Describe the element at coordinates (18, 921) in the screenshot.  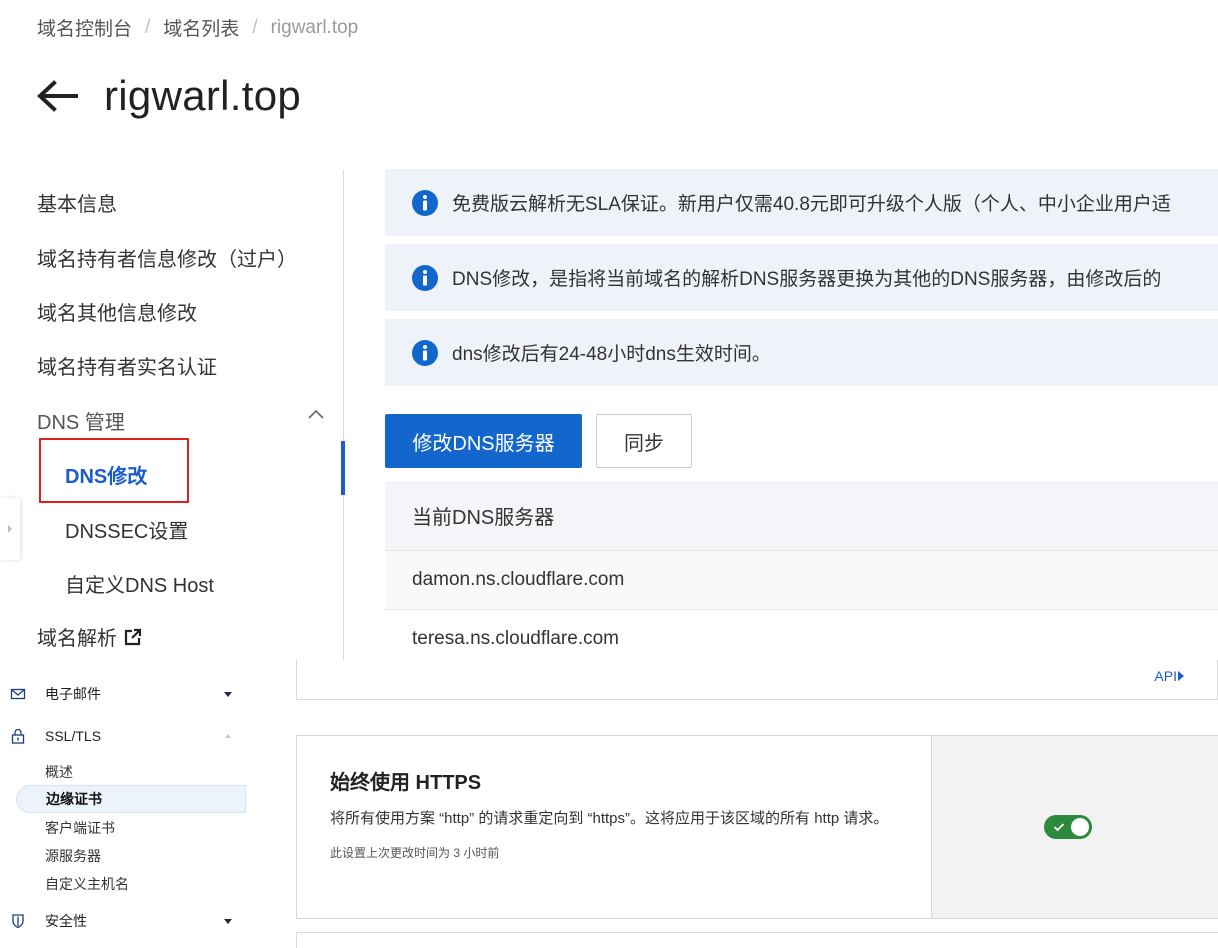
I see `shield-icon` at that location.